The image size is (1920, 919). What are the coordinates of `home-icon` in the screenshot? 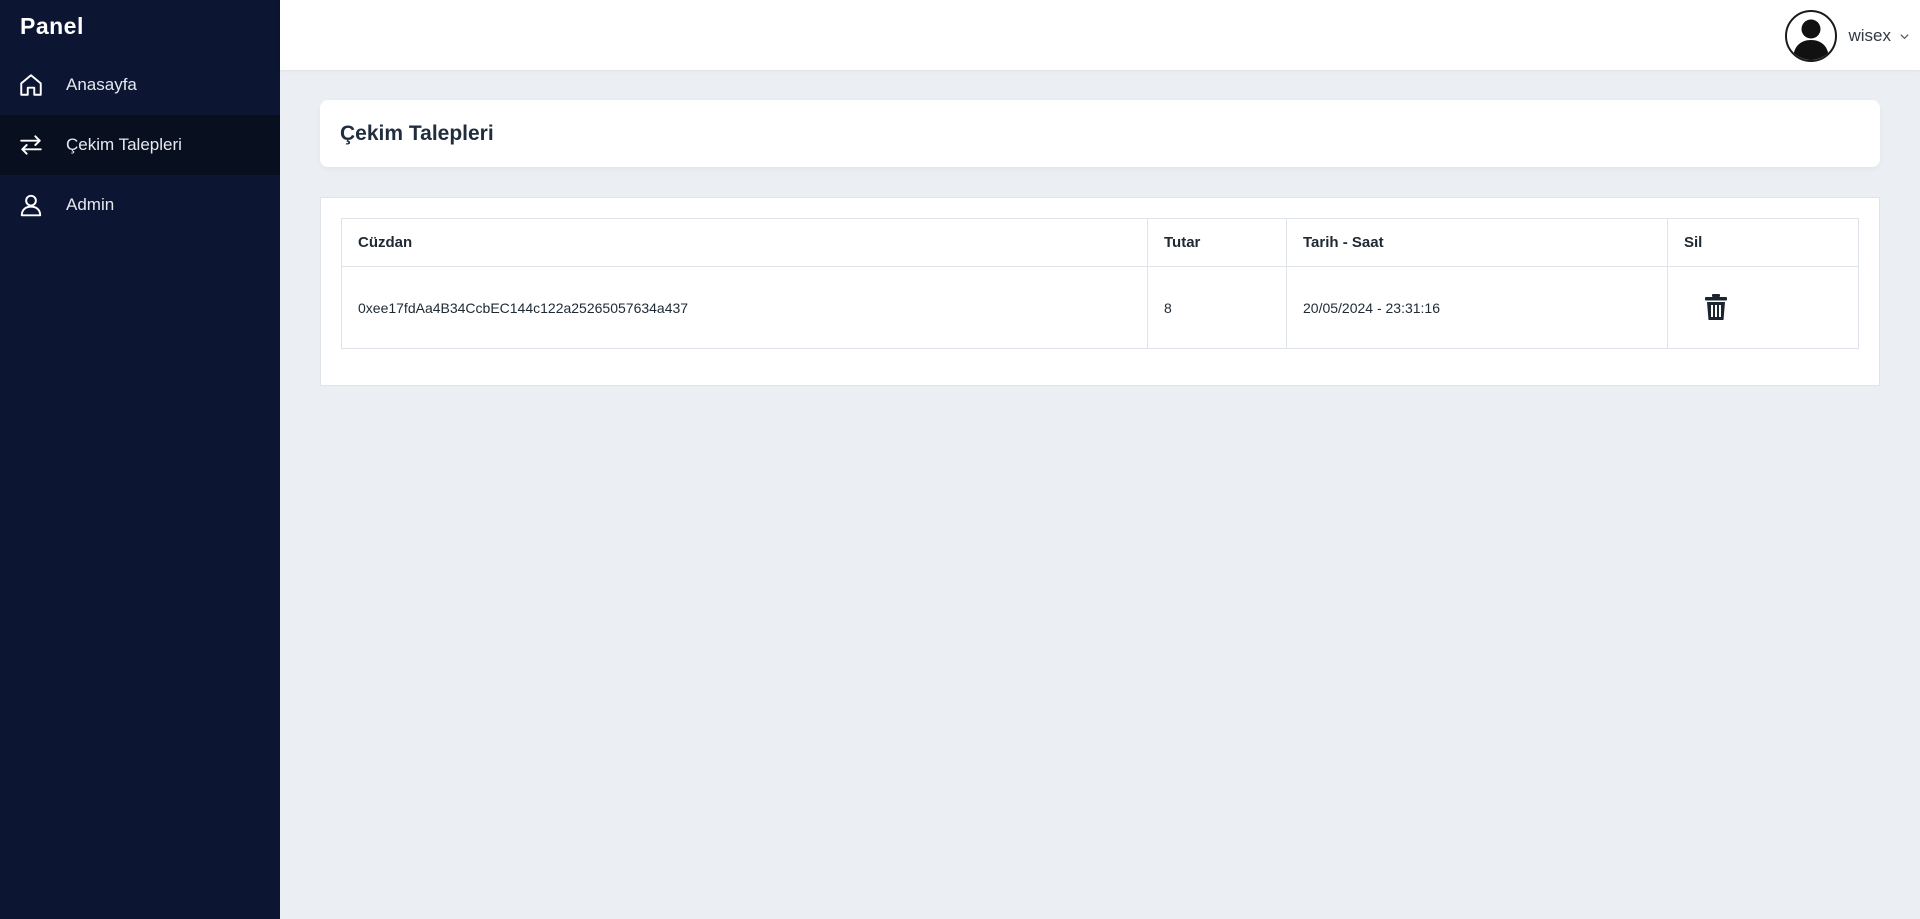 It's located at (31, 85).